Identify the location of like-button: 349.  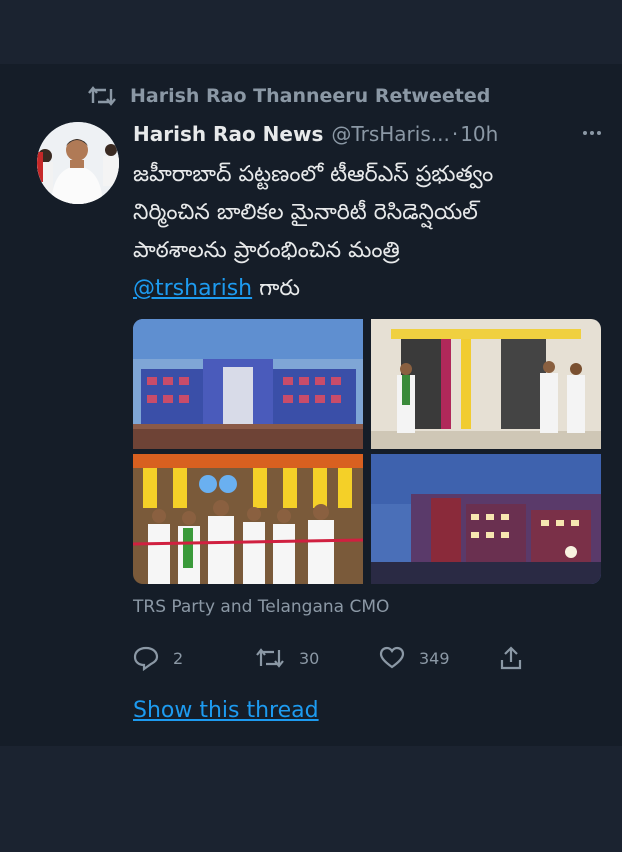
(414, 658).